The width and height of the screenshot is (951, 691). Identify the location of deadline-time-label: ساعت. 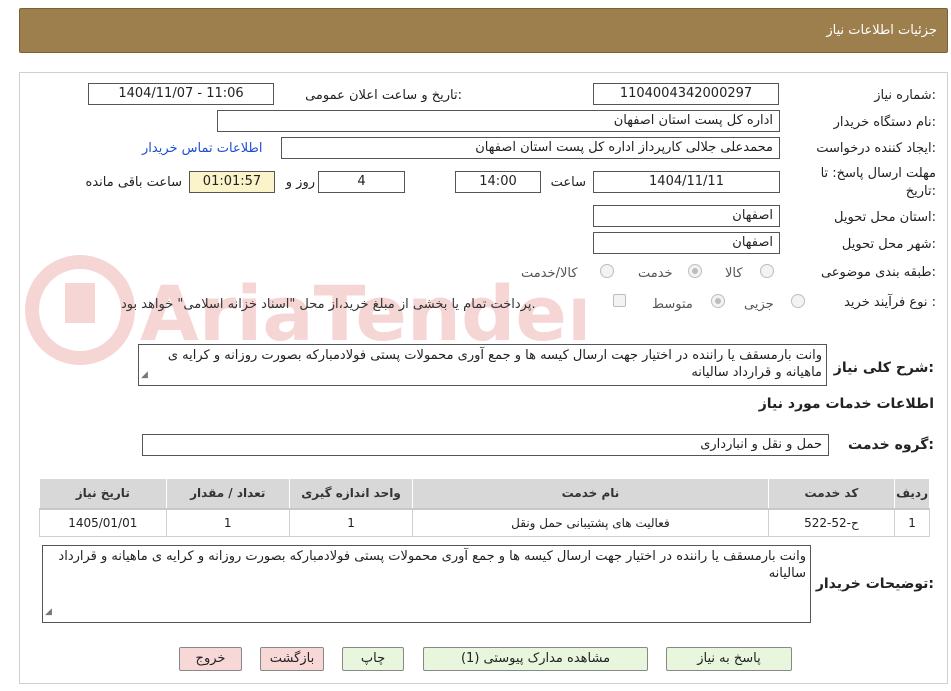
(568, 182).